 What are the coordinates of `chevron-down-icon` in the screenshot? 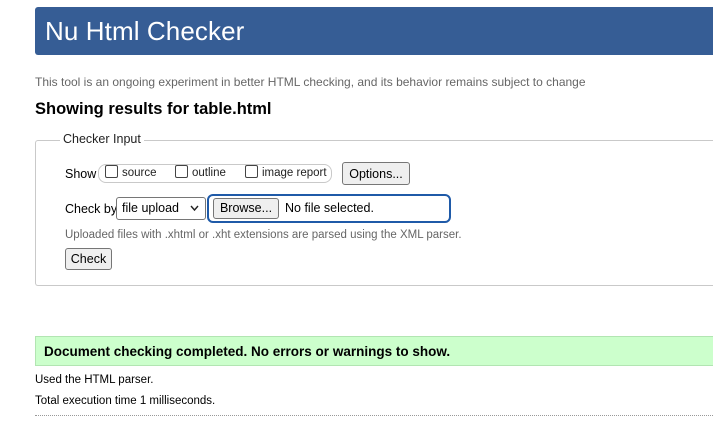 It's located at (194, 208).